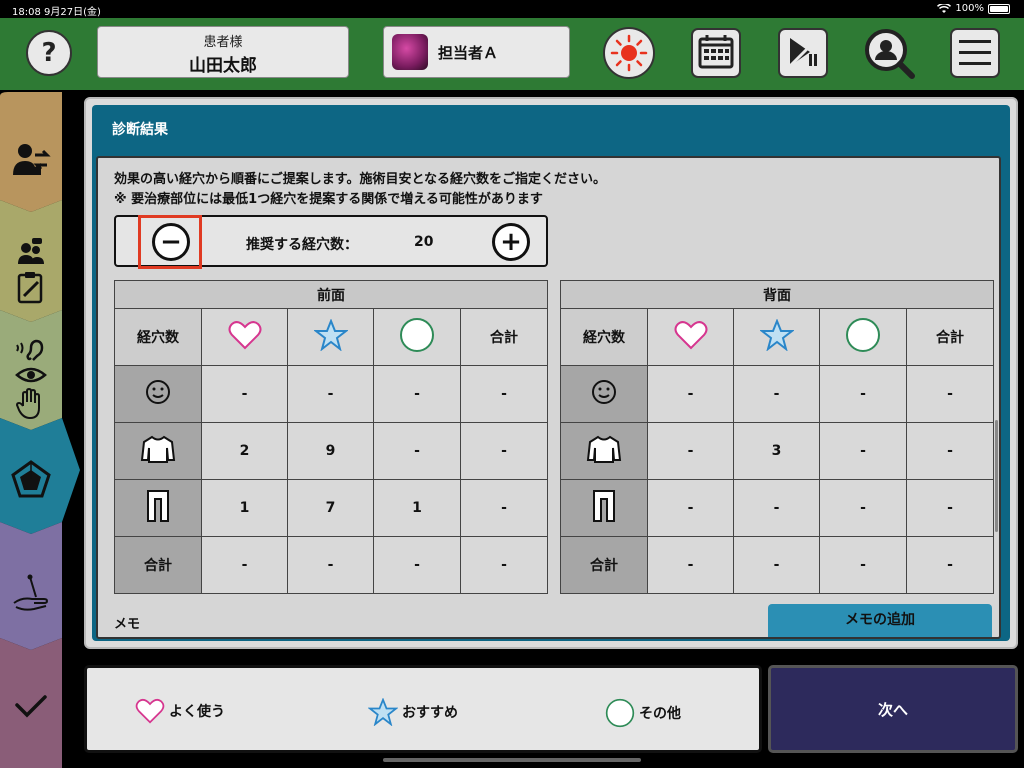 The height and width of the screenshot is (768, 1024). What do you see at coordinates (331, 508) in the screenshot?
I see `table-row: 1 7 1 -` at bounding box center [331, 508].